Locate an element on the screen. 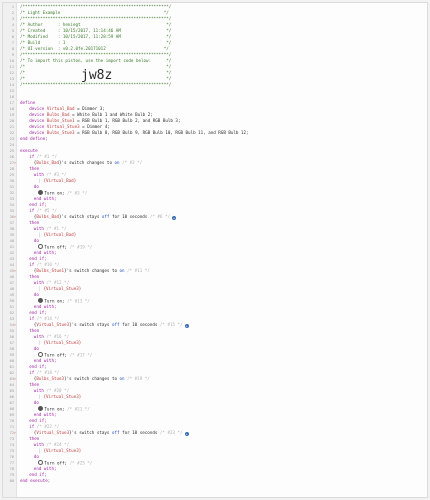  code-token: execute is located at coordinates (29, 150).